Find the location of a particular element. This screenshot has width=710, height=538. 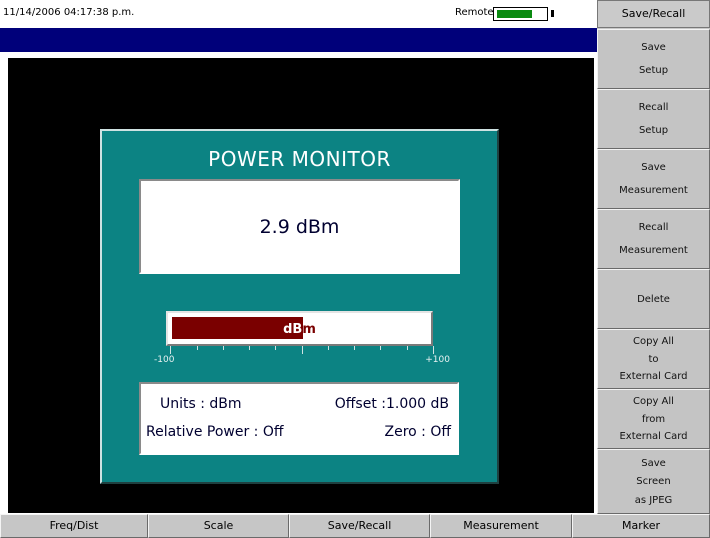

power-reading: 2.9 dBm is located at coordinates (299, 226).